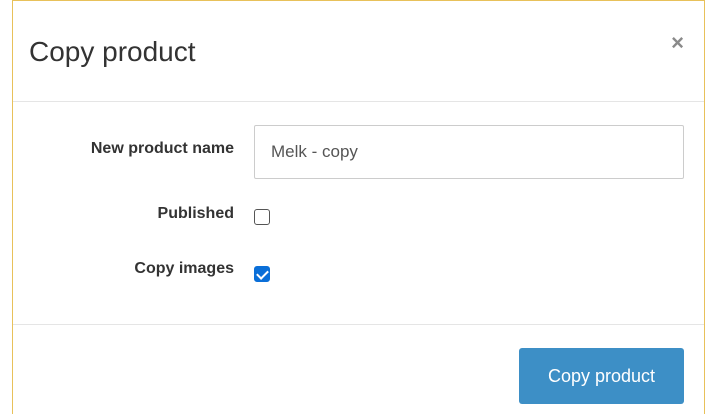 This screenshot has width=707, height=415. What do you see at coordinates (677, 43) in the screenshot?
I see `close-icon: ×` at bounding box center [677, 43].